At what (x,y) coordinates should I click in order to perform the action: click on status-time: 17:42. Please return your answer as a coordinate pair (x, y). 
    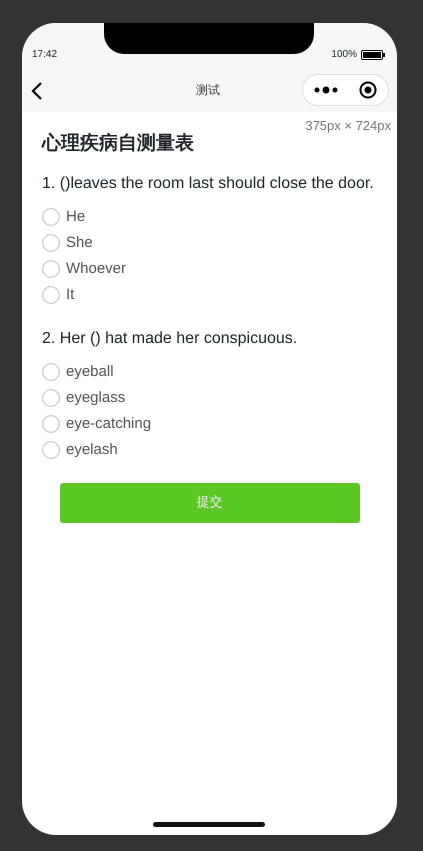
    Looking at the image, I should click on (45, 55).